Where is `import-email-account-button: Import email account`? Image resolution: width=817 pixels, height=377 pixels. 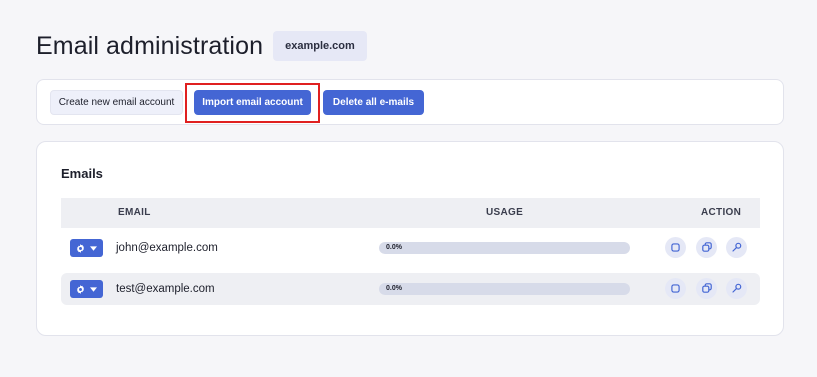 import-email-account-button: Import email account is located at coordinates (252, 102).